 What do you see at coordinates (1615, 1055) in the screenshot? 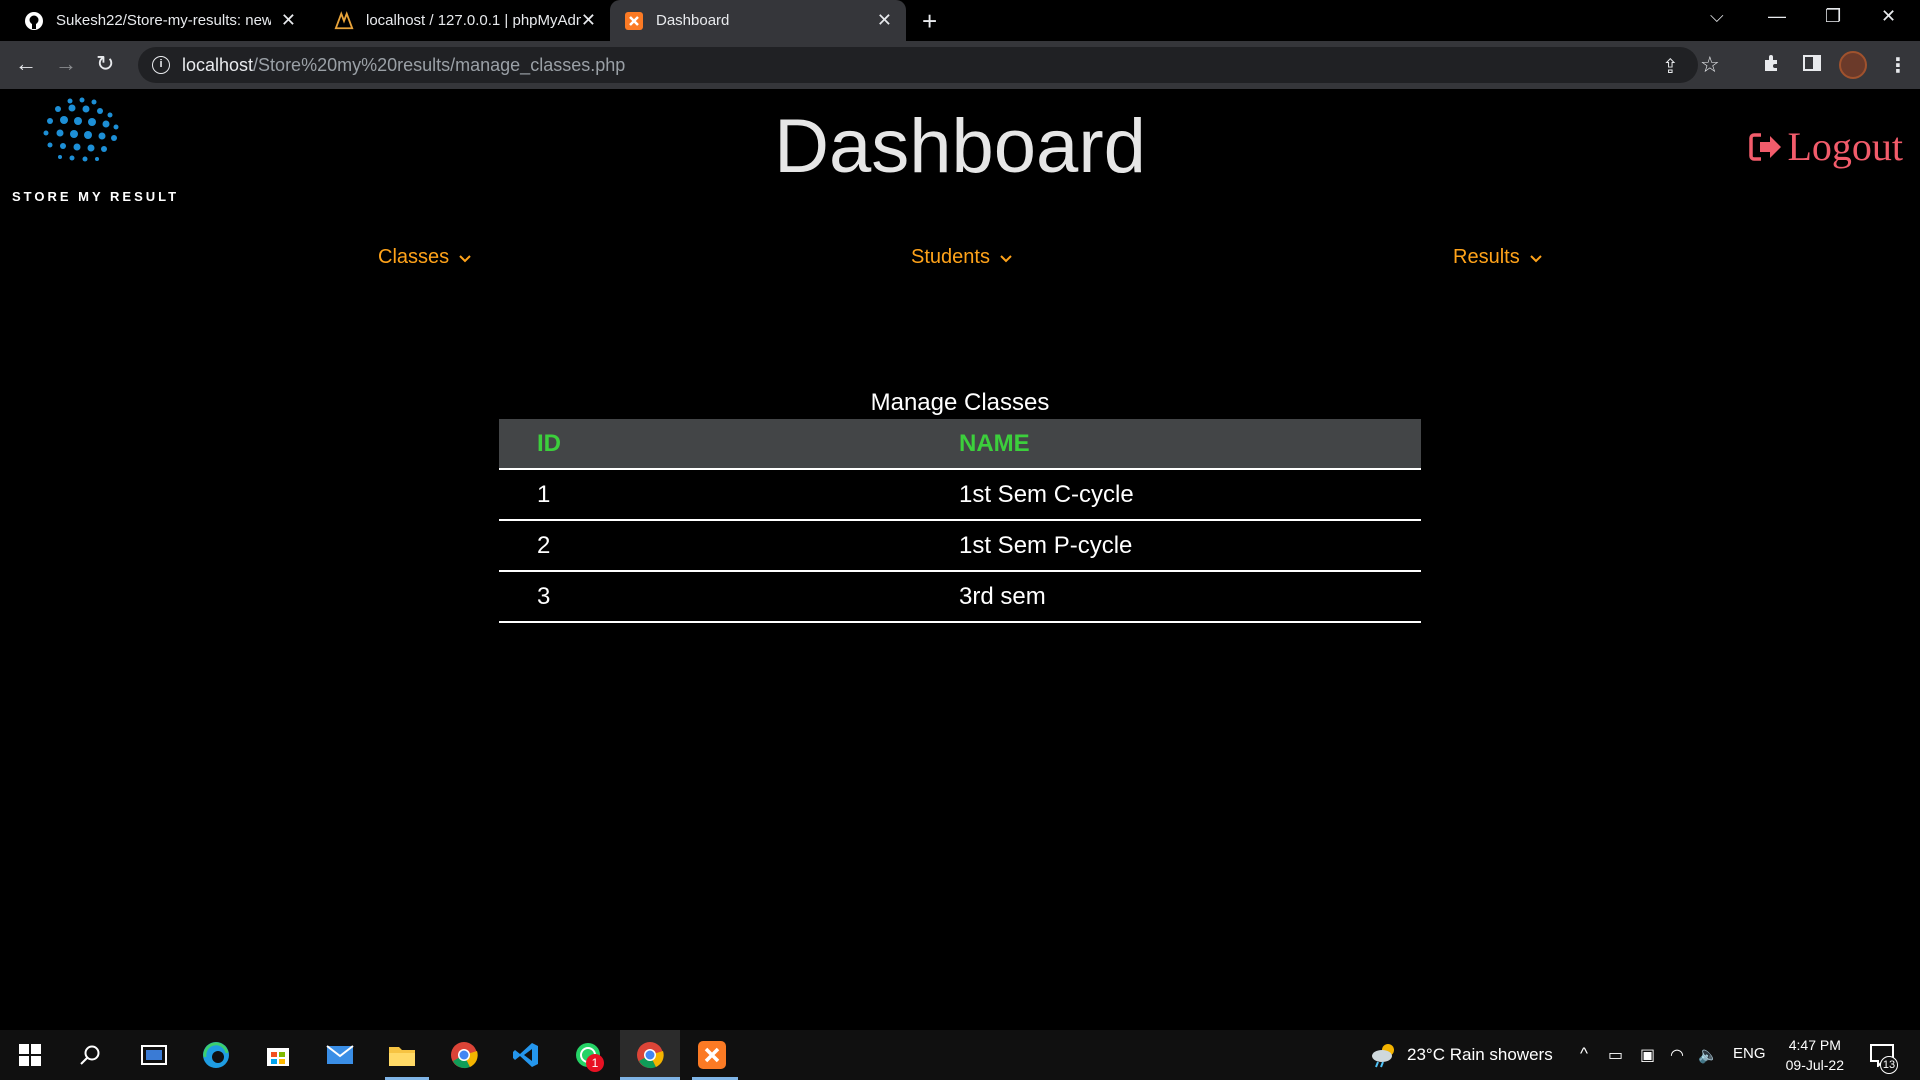
I see `battery-icon: ▭` at bounding box center [1615, 1055].